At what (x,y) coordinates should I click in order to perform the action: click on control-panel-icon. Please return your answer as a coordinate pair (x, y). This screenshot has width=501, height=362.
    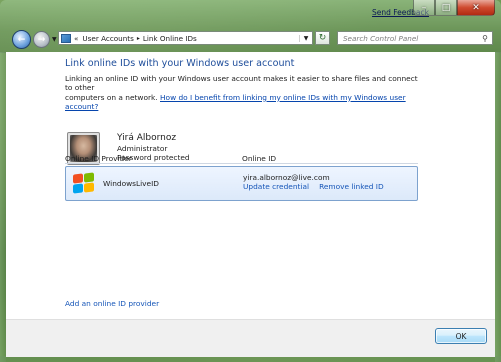
    Looking at the image, I should click on (66, 38).